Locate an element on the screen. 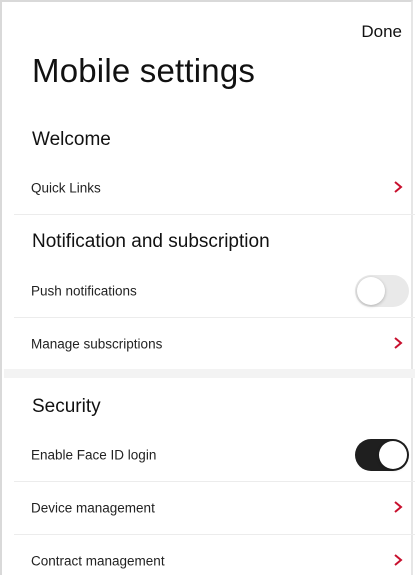 This screenshot has height=588, width=415. row-manage-subscriptions: Manage subscriptions is located at coordinates (214, 344).